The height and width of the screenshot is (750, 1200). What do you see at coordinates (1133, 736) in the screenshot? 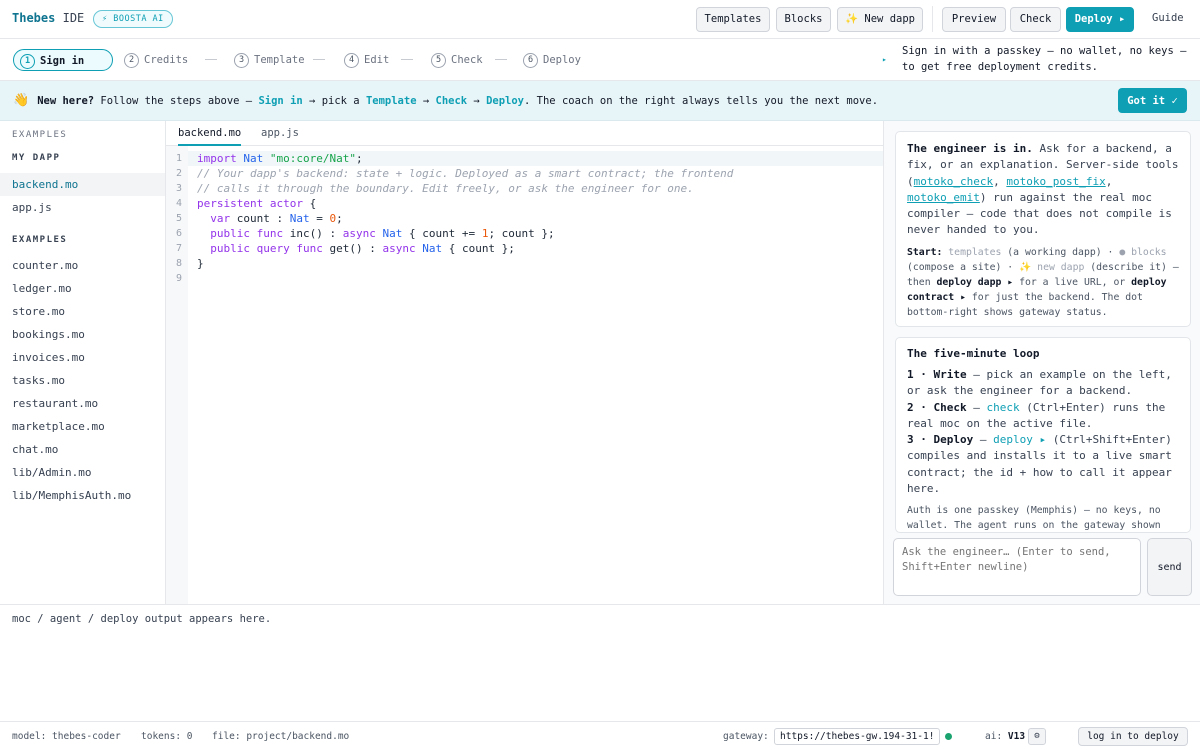
I see `login-to-deploy-button: log in to deploy` at bounding box center [1133, 736].